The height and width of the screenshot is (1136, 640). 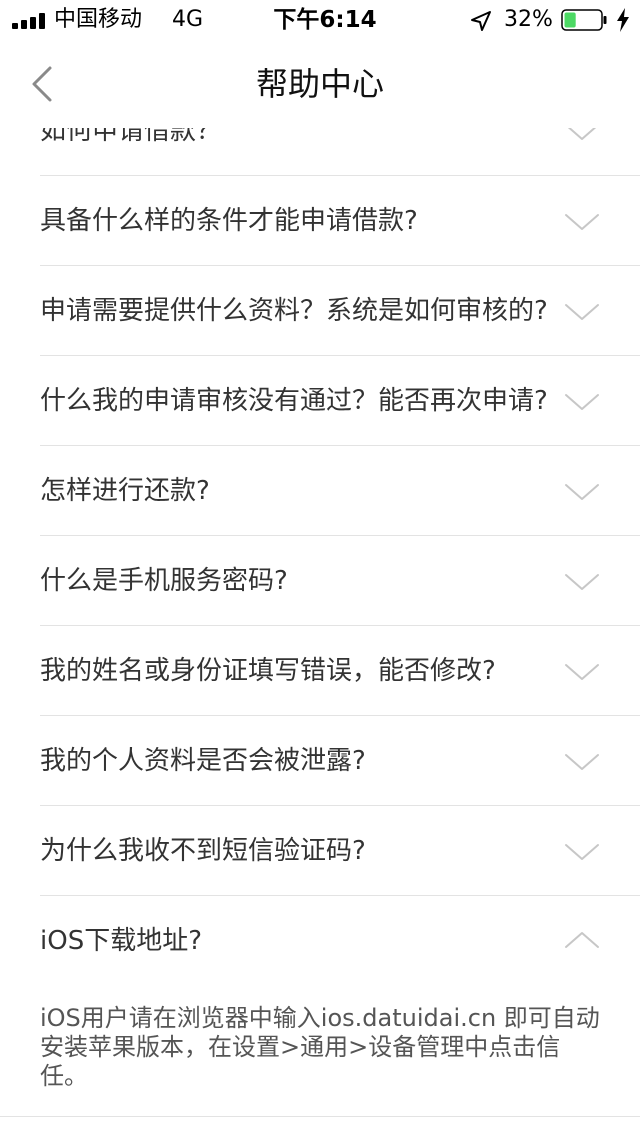 I want to click on signal-icon, so click(x=28, y=21).